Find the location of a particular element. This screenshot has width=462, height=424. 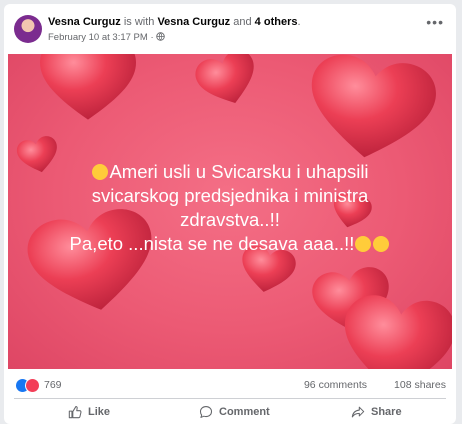

comment-label: Comment is located at coordinates (244, 412).